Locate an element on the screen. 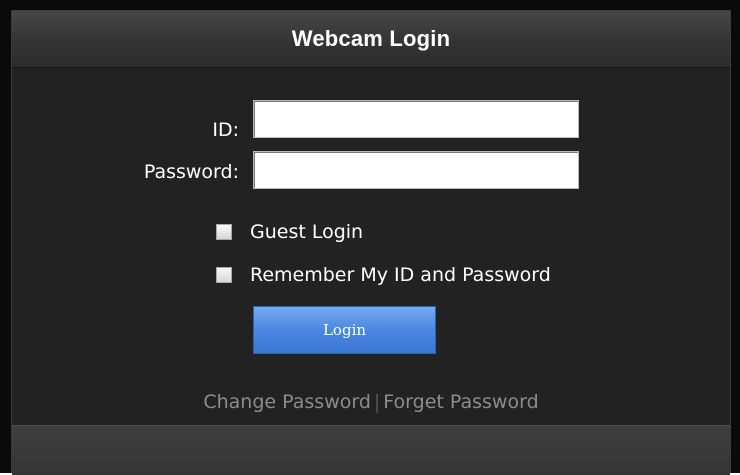  remember-option: Remember My ID and Password is located at coordinates (383, 275).